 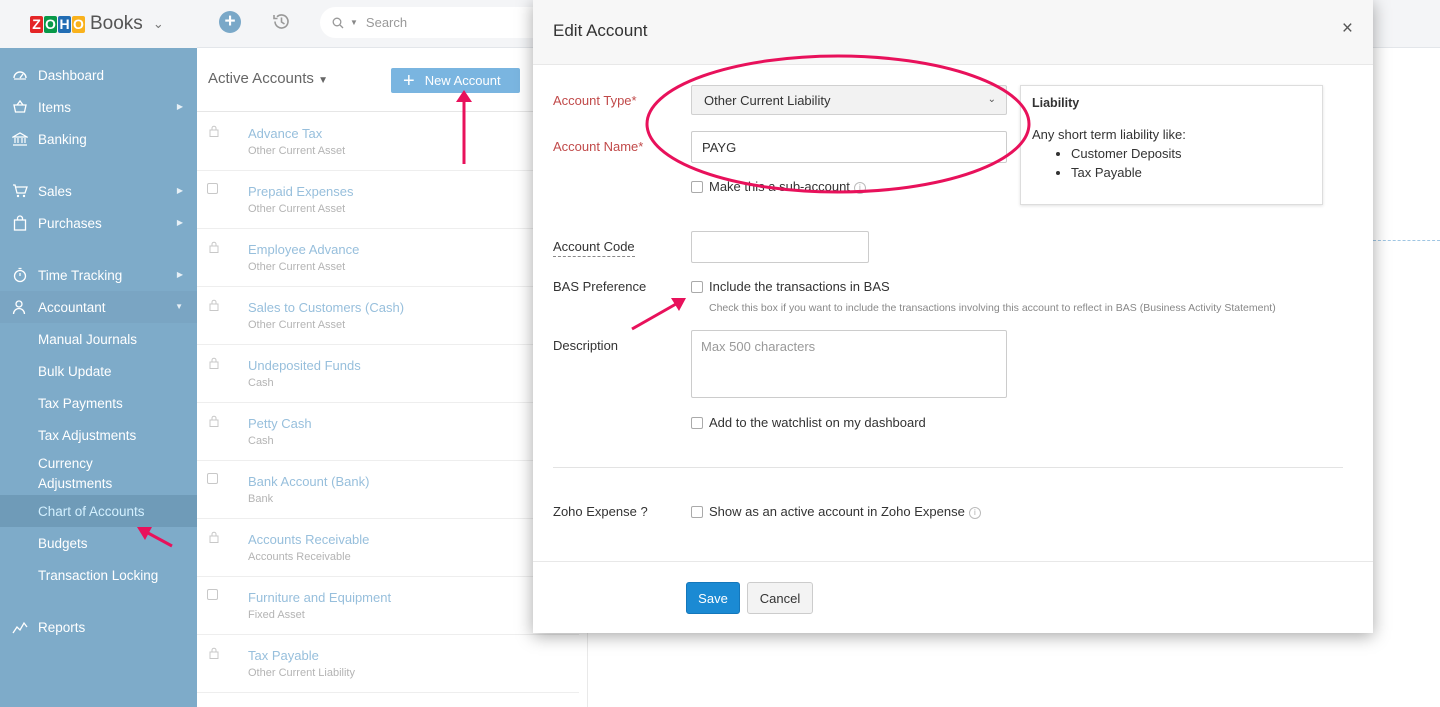 I want to click on sidebar-item-label: Dashboard, so click(x=71, y=75).